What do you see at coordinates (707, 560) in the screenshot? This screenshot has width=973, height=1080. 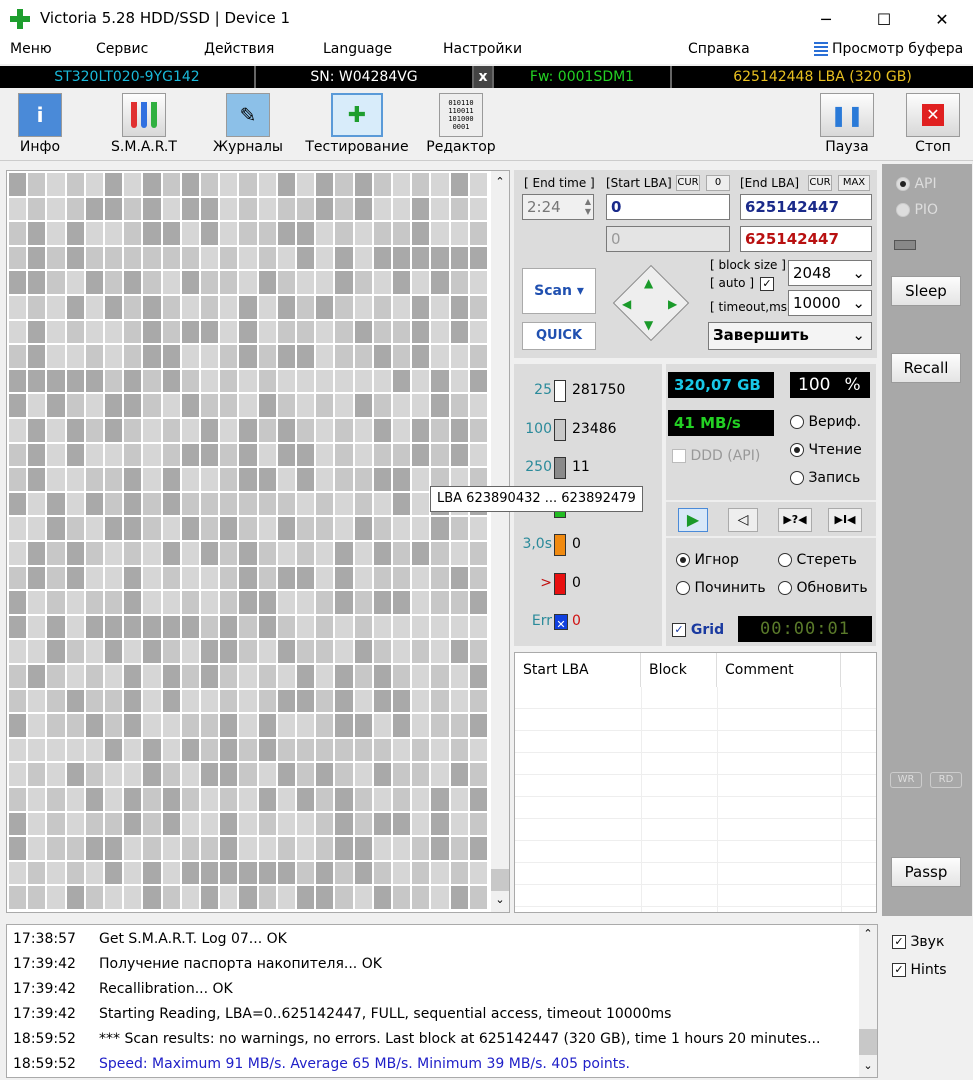 I see `action-ignore: Игнор` at bounding box center [707, 560].